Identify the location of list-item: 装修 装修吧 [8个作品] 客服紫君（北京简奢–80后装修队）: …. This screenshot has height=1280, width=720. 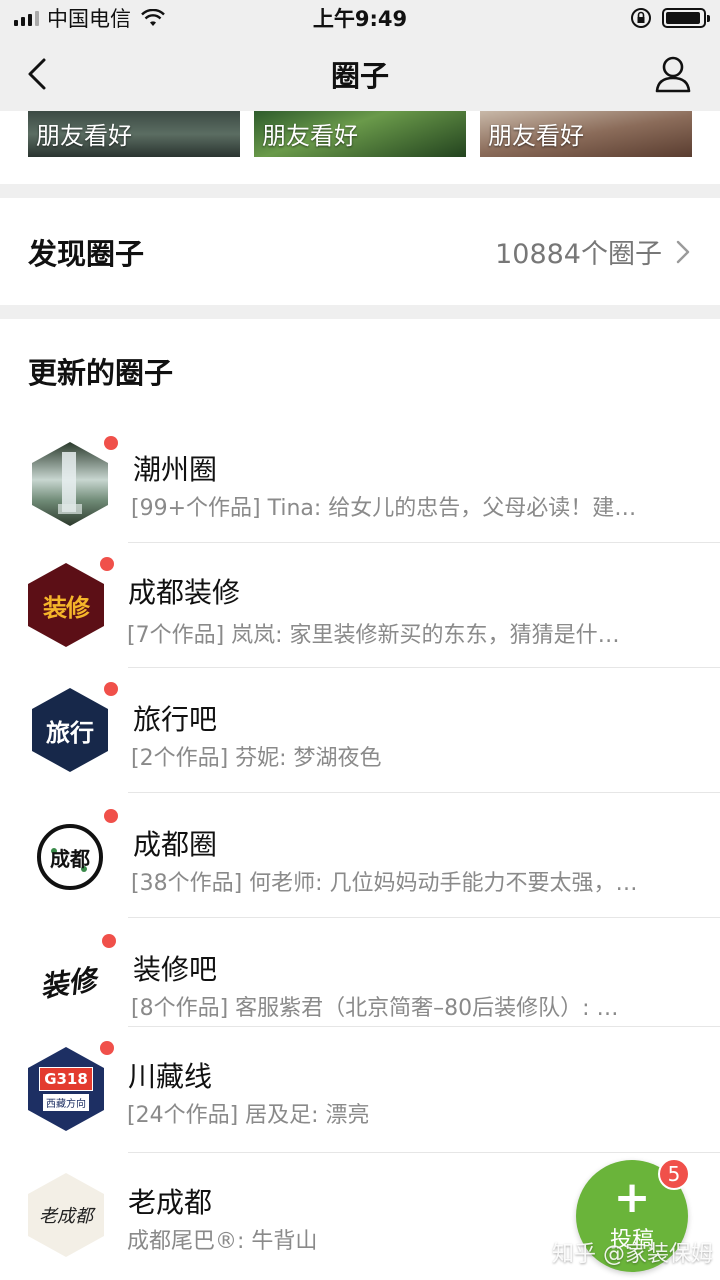
(360, 980).